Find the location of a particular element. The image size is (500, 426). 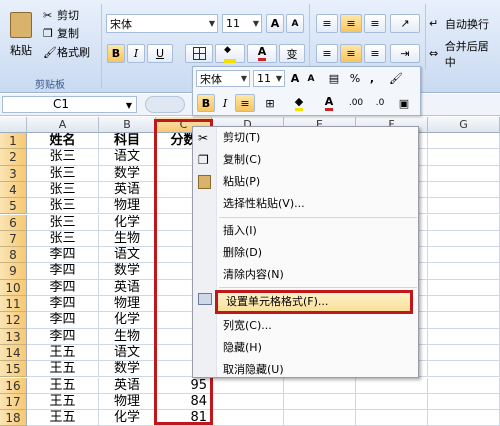

menu-item-unhide: 取消隐藏(U) is located at coordinates (306, 370).